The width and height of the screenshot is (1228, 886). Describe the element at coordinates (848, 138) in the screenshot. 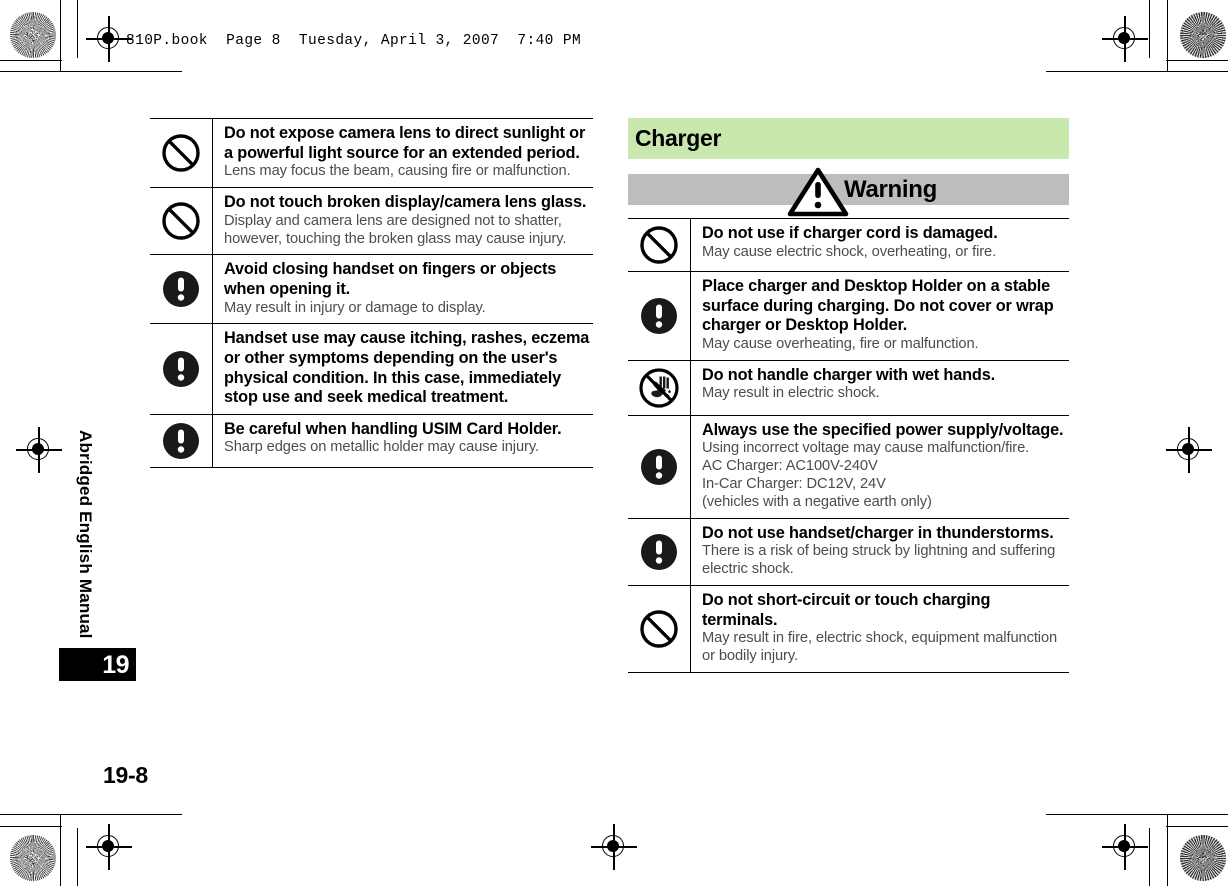

I see `section-header-charger: Charger` at that location.